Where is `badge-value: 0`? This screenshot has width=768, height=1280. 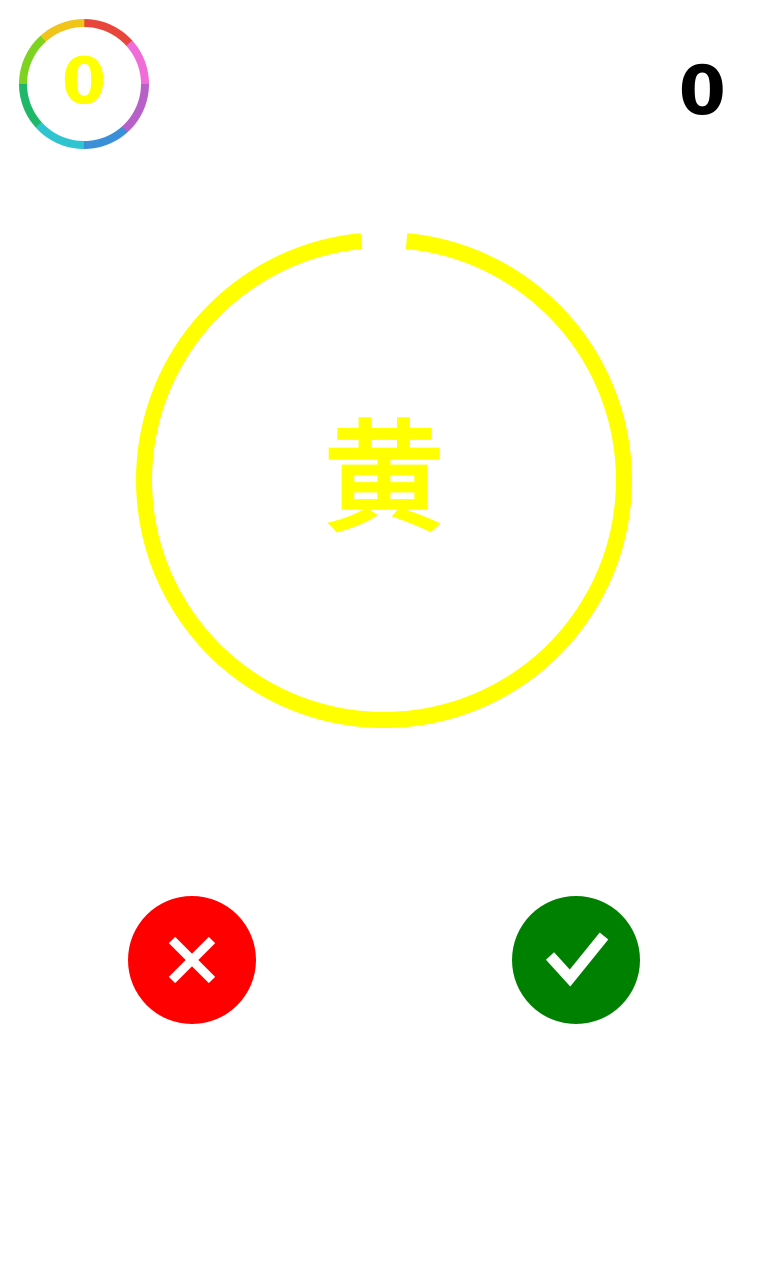
badge-value: 0 is located at coordinates (84, 82).